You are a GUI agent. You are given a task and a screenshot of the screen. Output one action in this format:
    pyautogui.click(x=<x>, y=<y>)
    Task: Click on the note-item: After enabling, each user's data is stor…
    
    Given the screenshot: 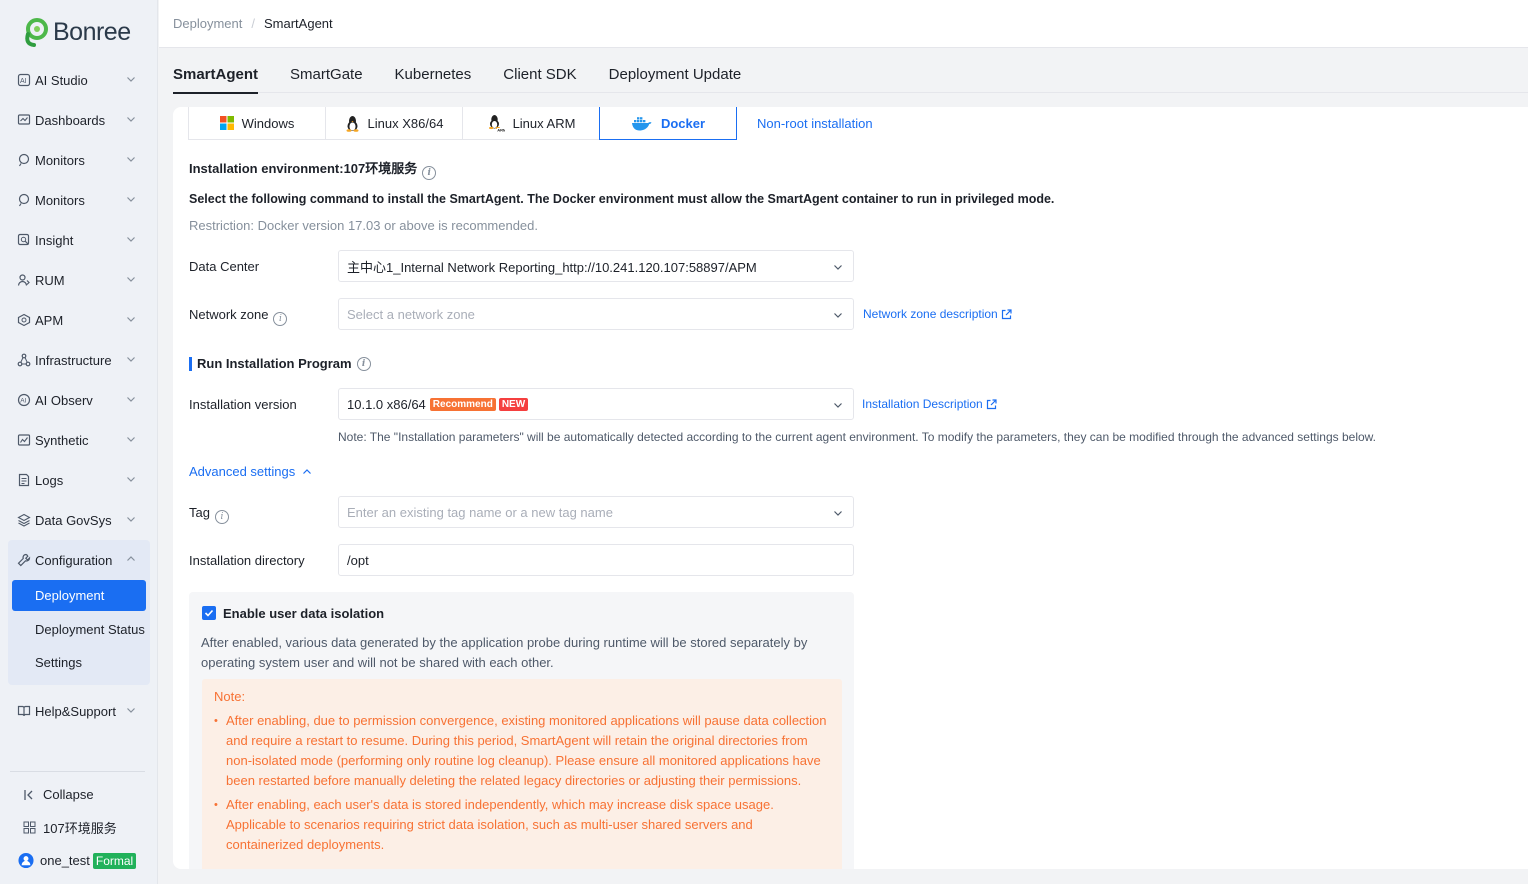 What is the action you would take?
    pyautogui.click(x=522, y=825)
    